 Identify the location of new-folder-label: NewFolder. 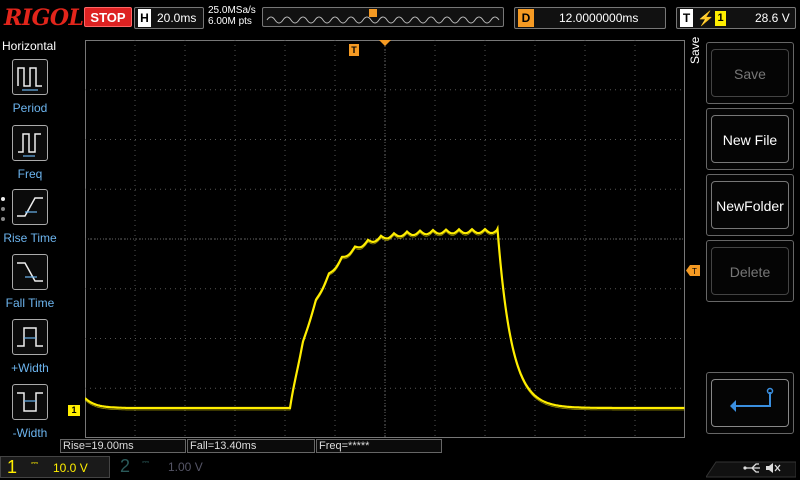
(750, 205).